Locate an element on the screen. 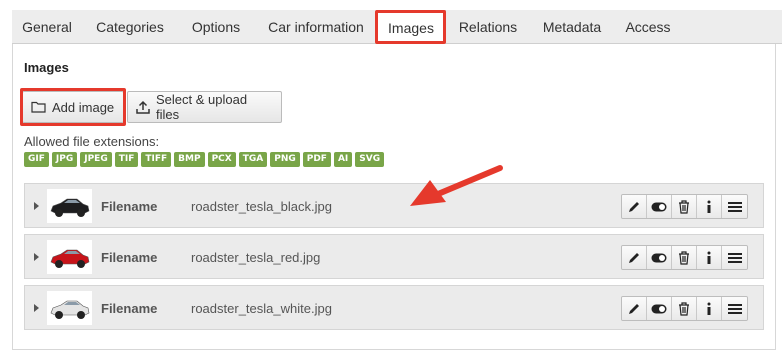  tab-metadata: Metadata is located at coordinates (572, 27).